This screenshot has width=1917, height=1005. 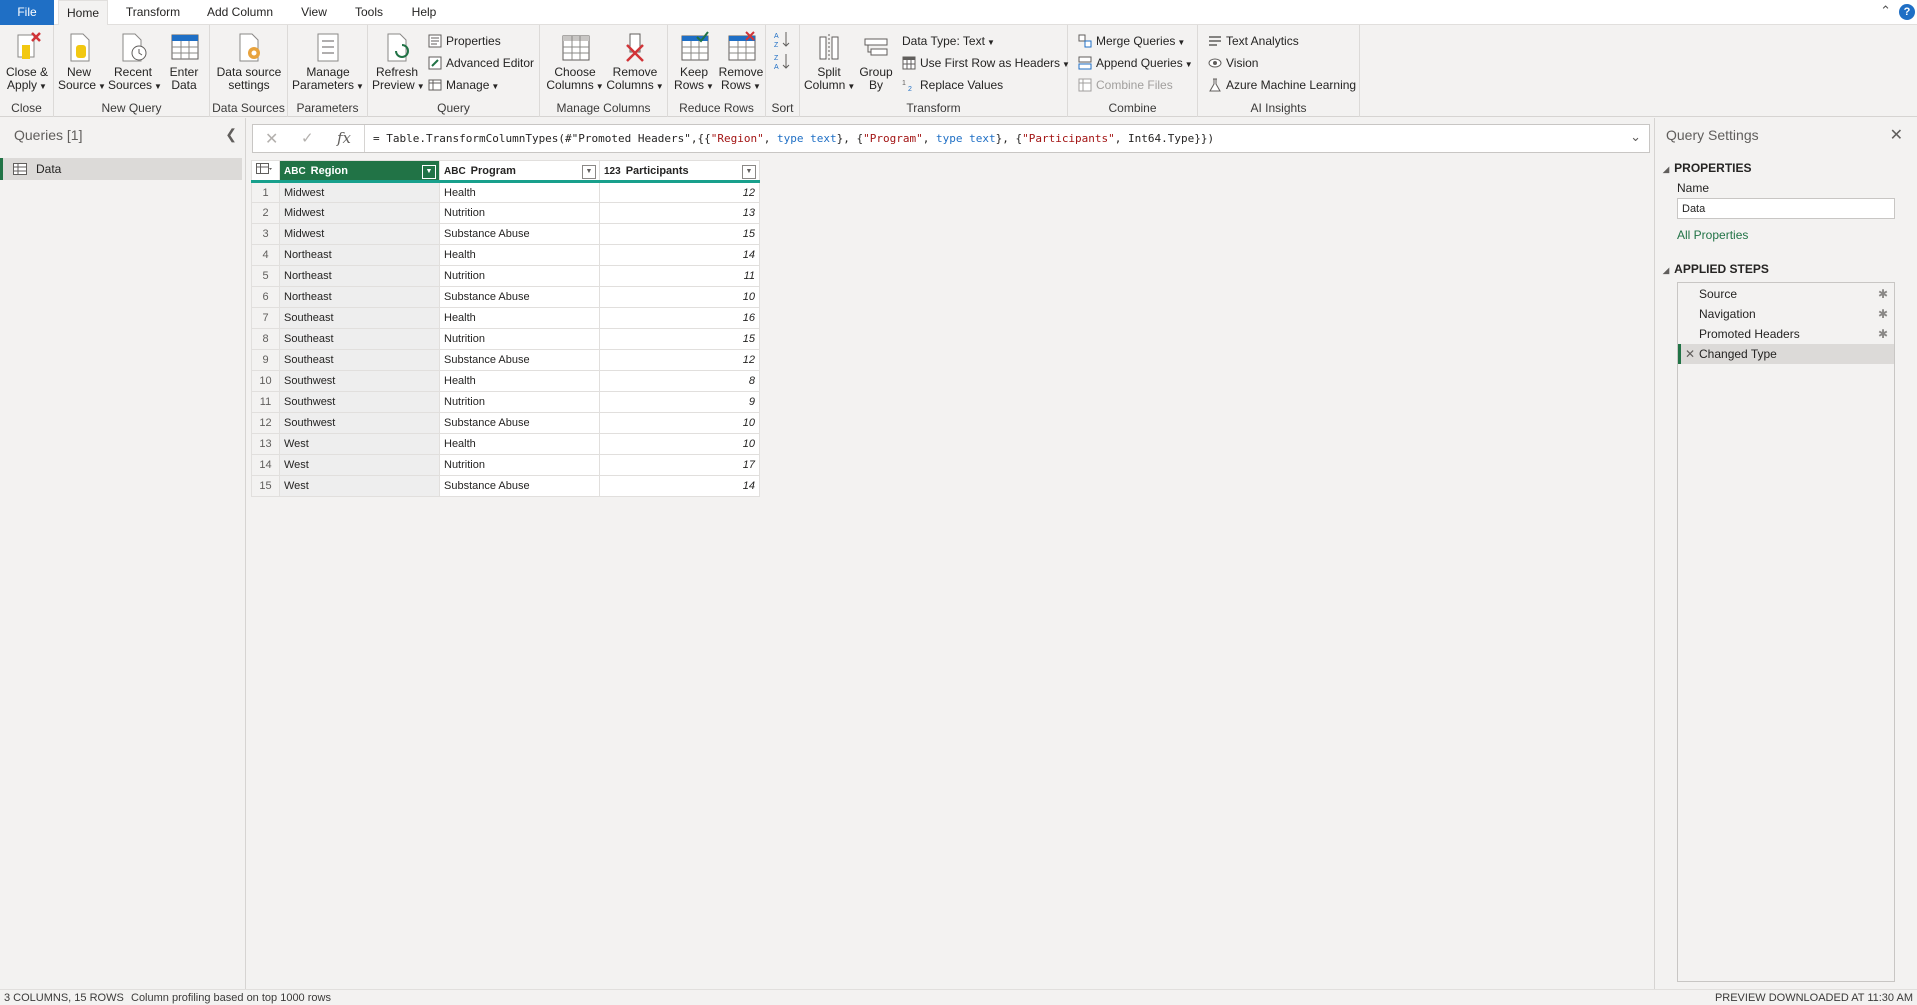 I want to click on tab-add-column: Add Column, so click(x=240, y=12).